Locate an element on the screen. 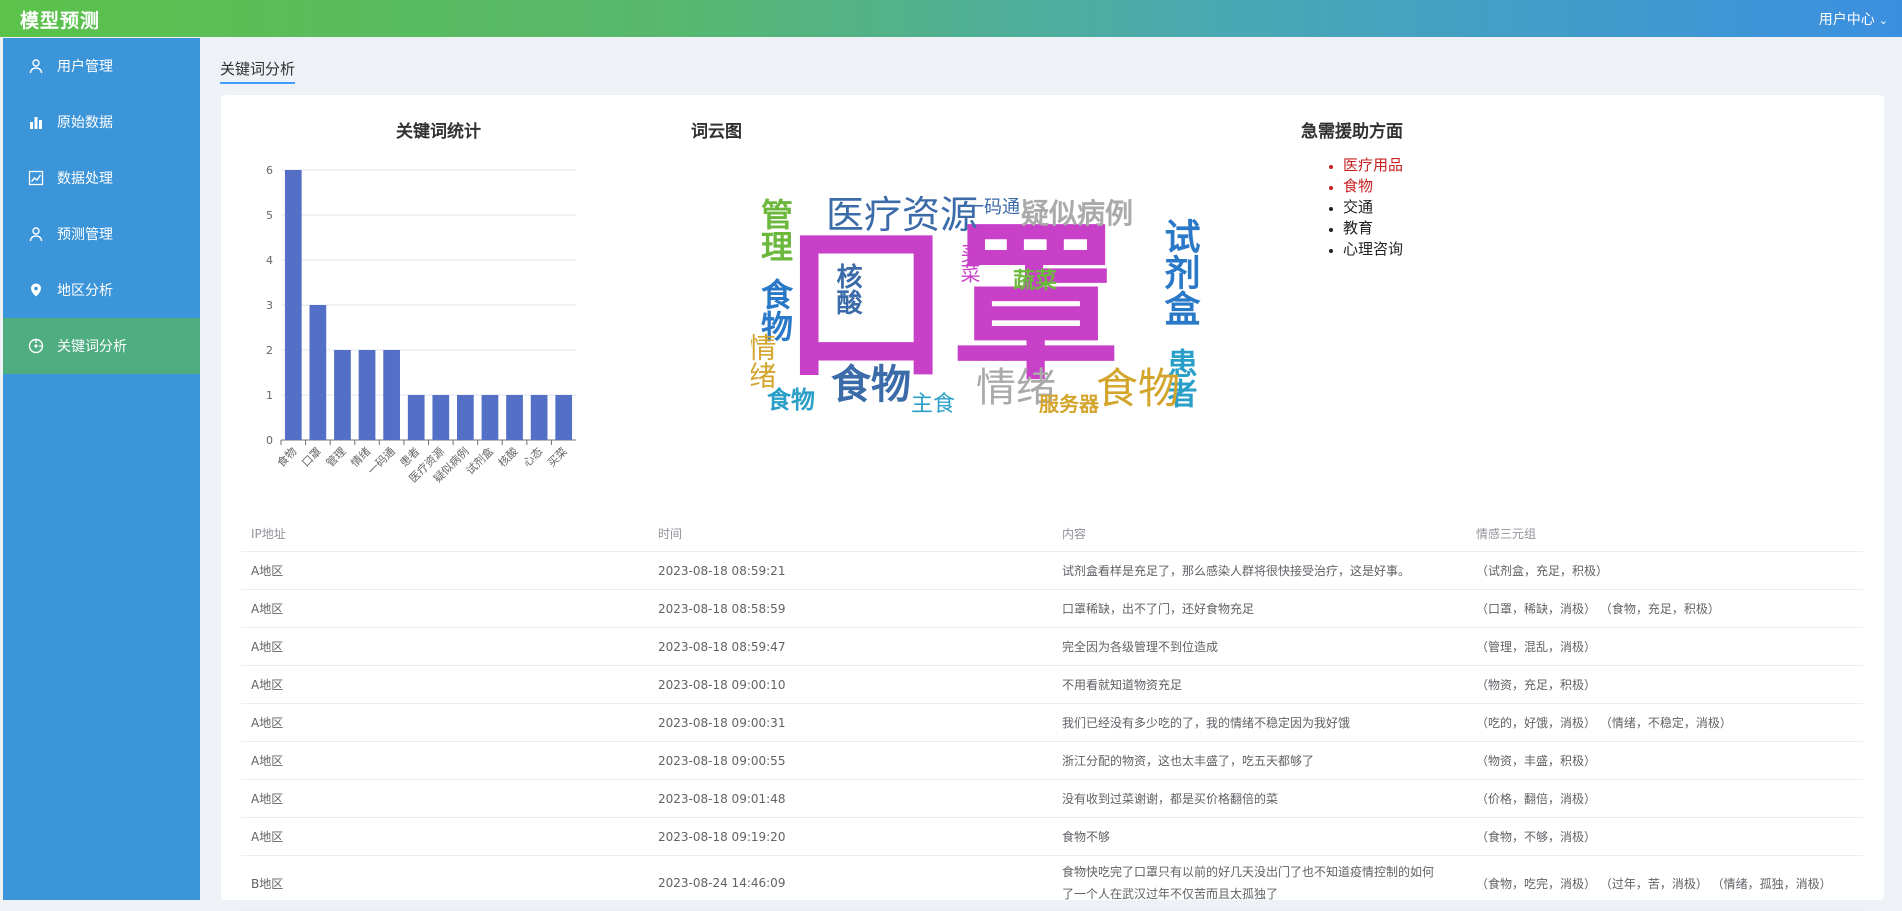 This screenshot has height=911, width=1902. y-tick-label: 1 is located at coordinates (269, 395).